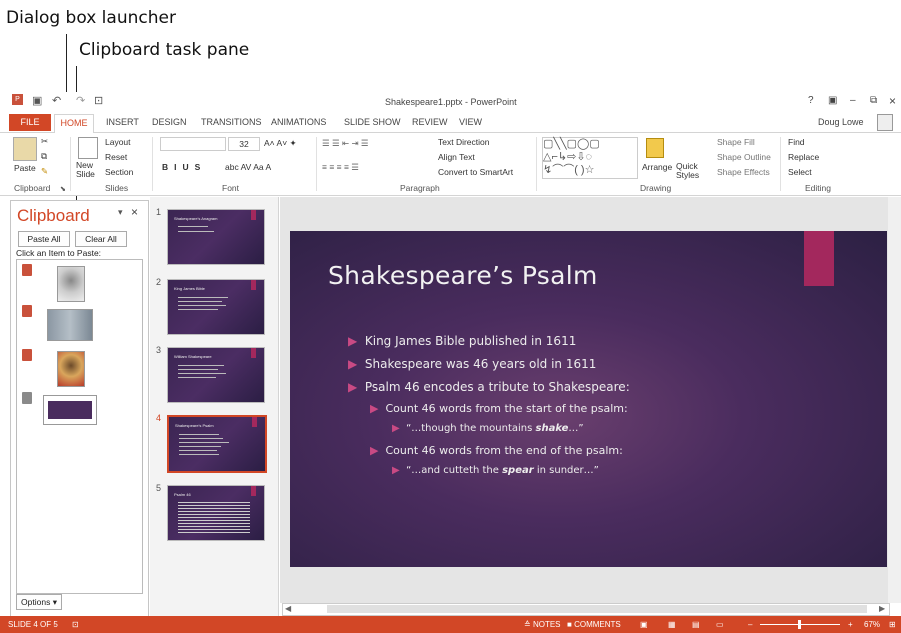 The height and width of the screenshot is (633, 901). What do you see at coordinates (873, 100) in the screenshot?
I see `restore-button: ⧉` at bounding box center [873, 100].